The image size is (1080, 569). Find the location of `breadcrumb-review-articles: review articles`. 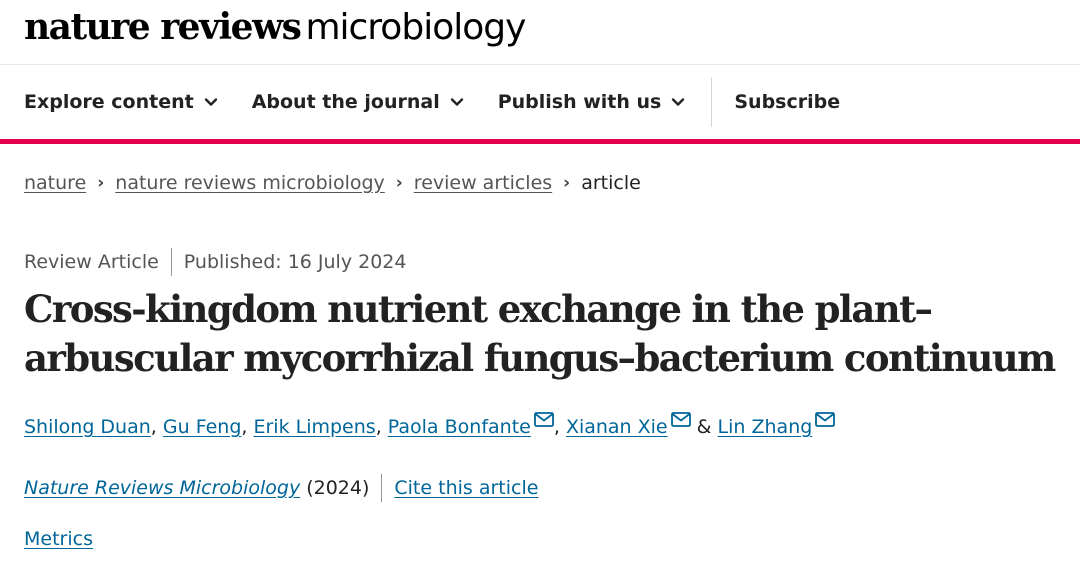

breadcrumb-review-articles: review articles is located at coordinates (483, 183).